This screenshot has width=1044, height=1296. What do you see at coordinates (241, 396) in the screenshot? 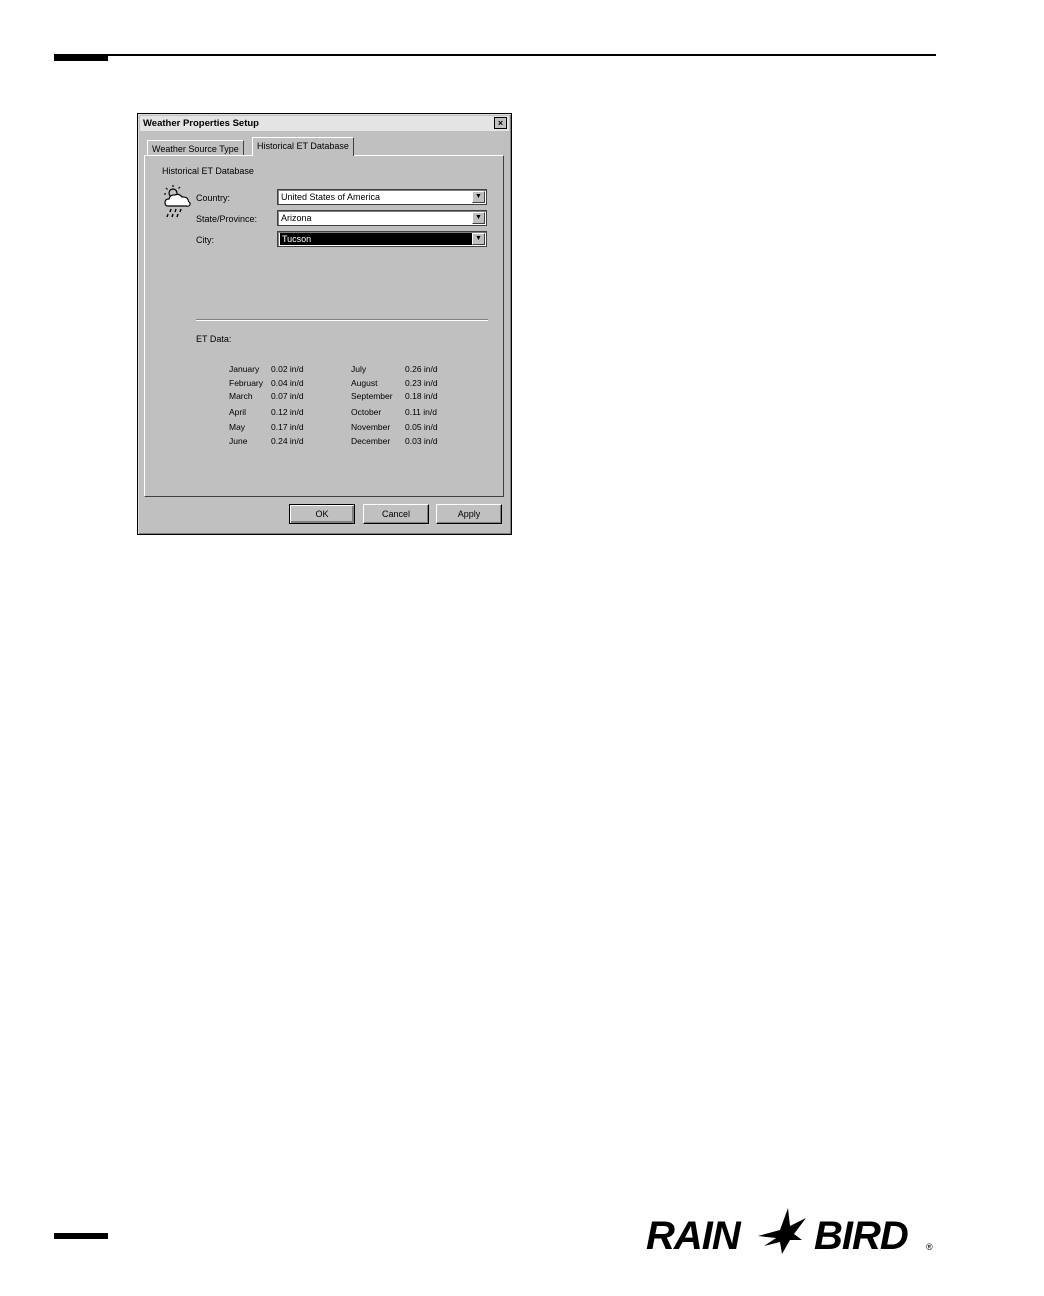
I see `et-month: March` at bounding box center [241, 396].